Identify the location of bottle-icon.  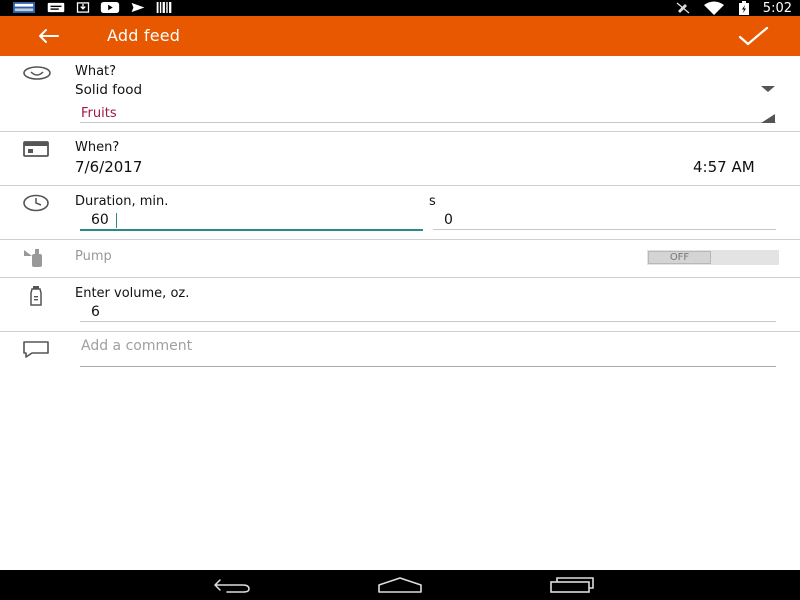
(36, 296).